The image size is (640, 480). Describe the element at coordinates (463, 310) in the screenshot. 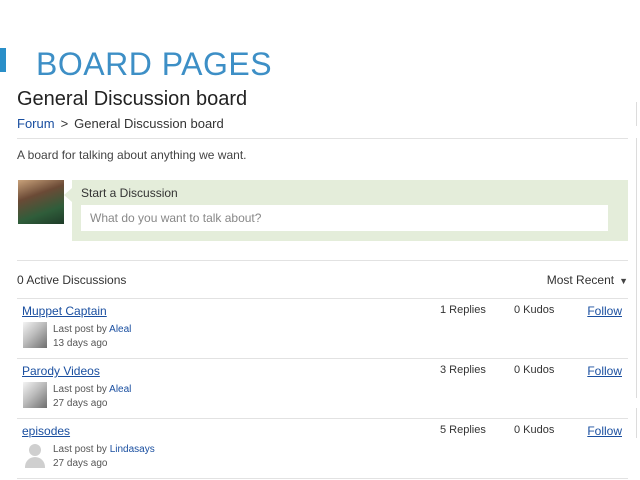

I see `replies-count: 1 Replies` at that location.